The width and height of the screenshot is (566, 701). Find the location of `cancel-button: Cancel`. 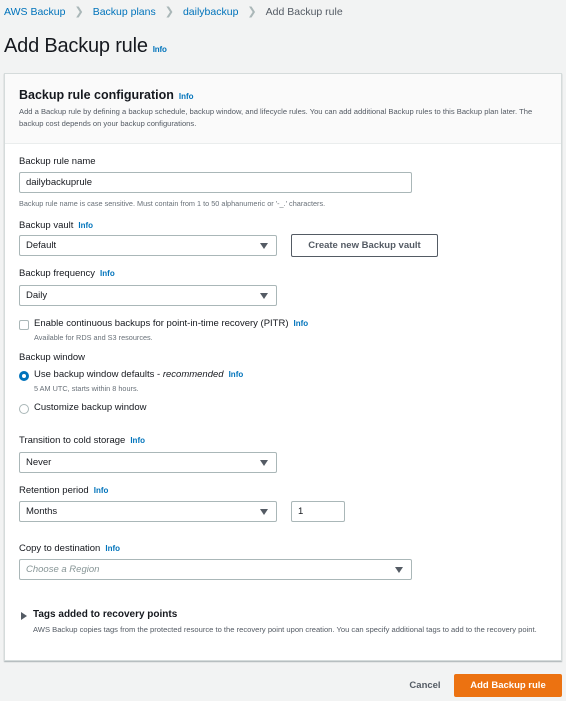

cancel-button: Cancel is located at coordinates (425, 685).